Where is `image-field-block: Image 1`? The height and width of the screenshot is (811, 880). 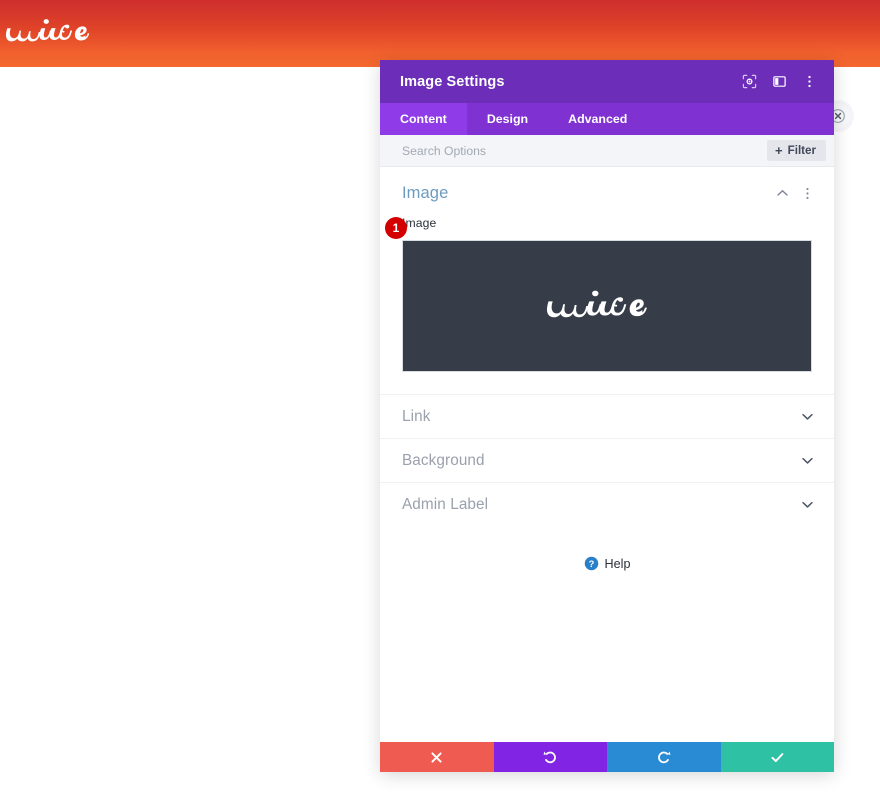
image-field-block: Image 1 is located at coordinates (607, 305).